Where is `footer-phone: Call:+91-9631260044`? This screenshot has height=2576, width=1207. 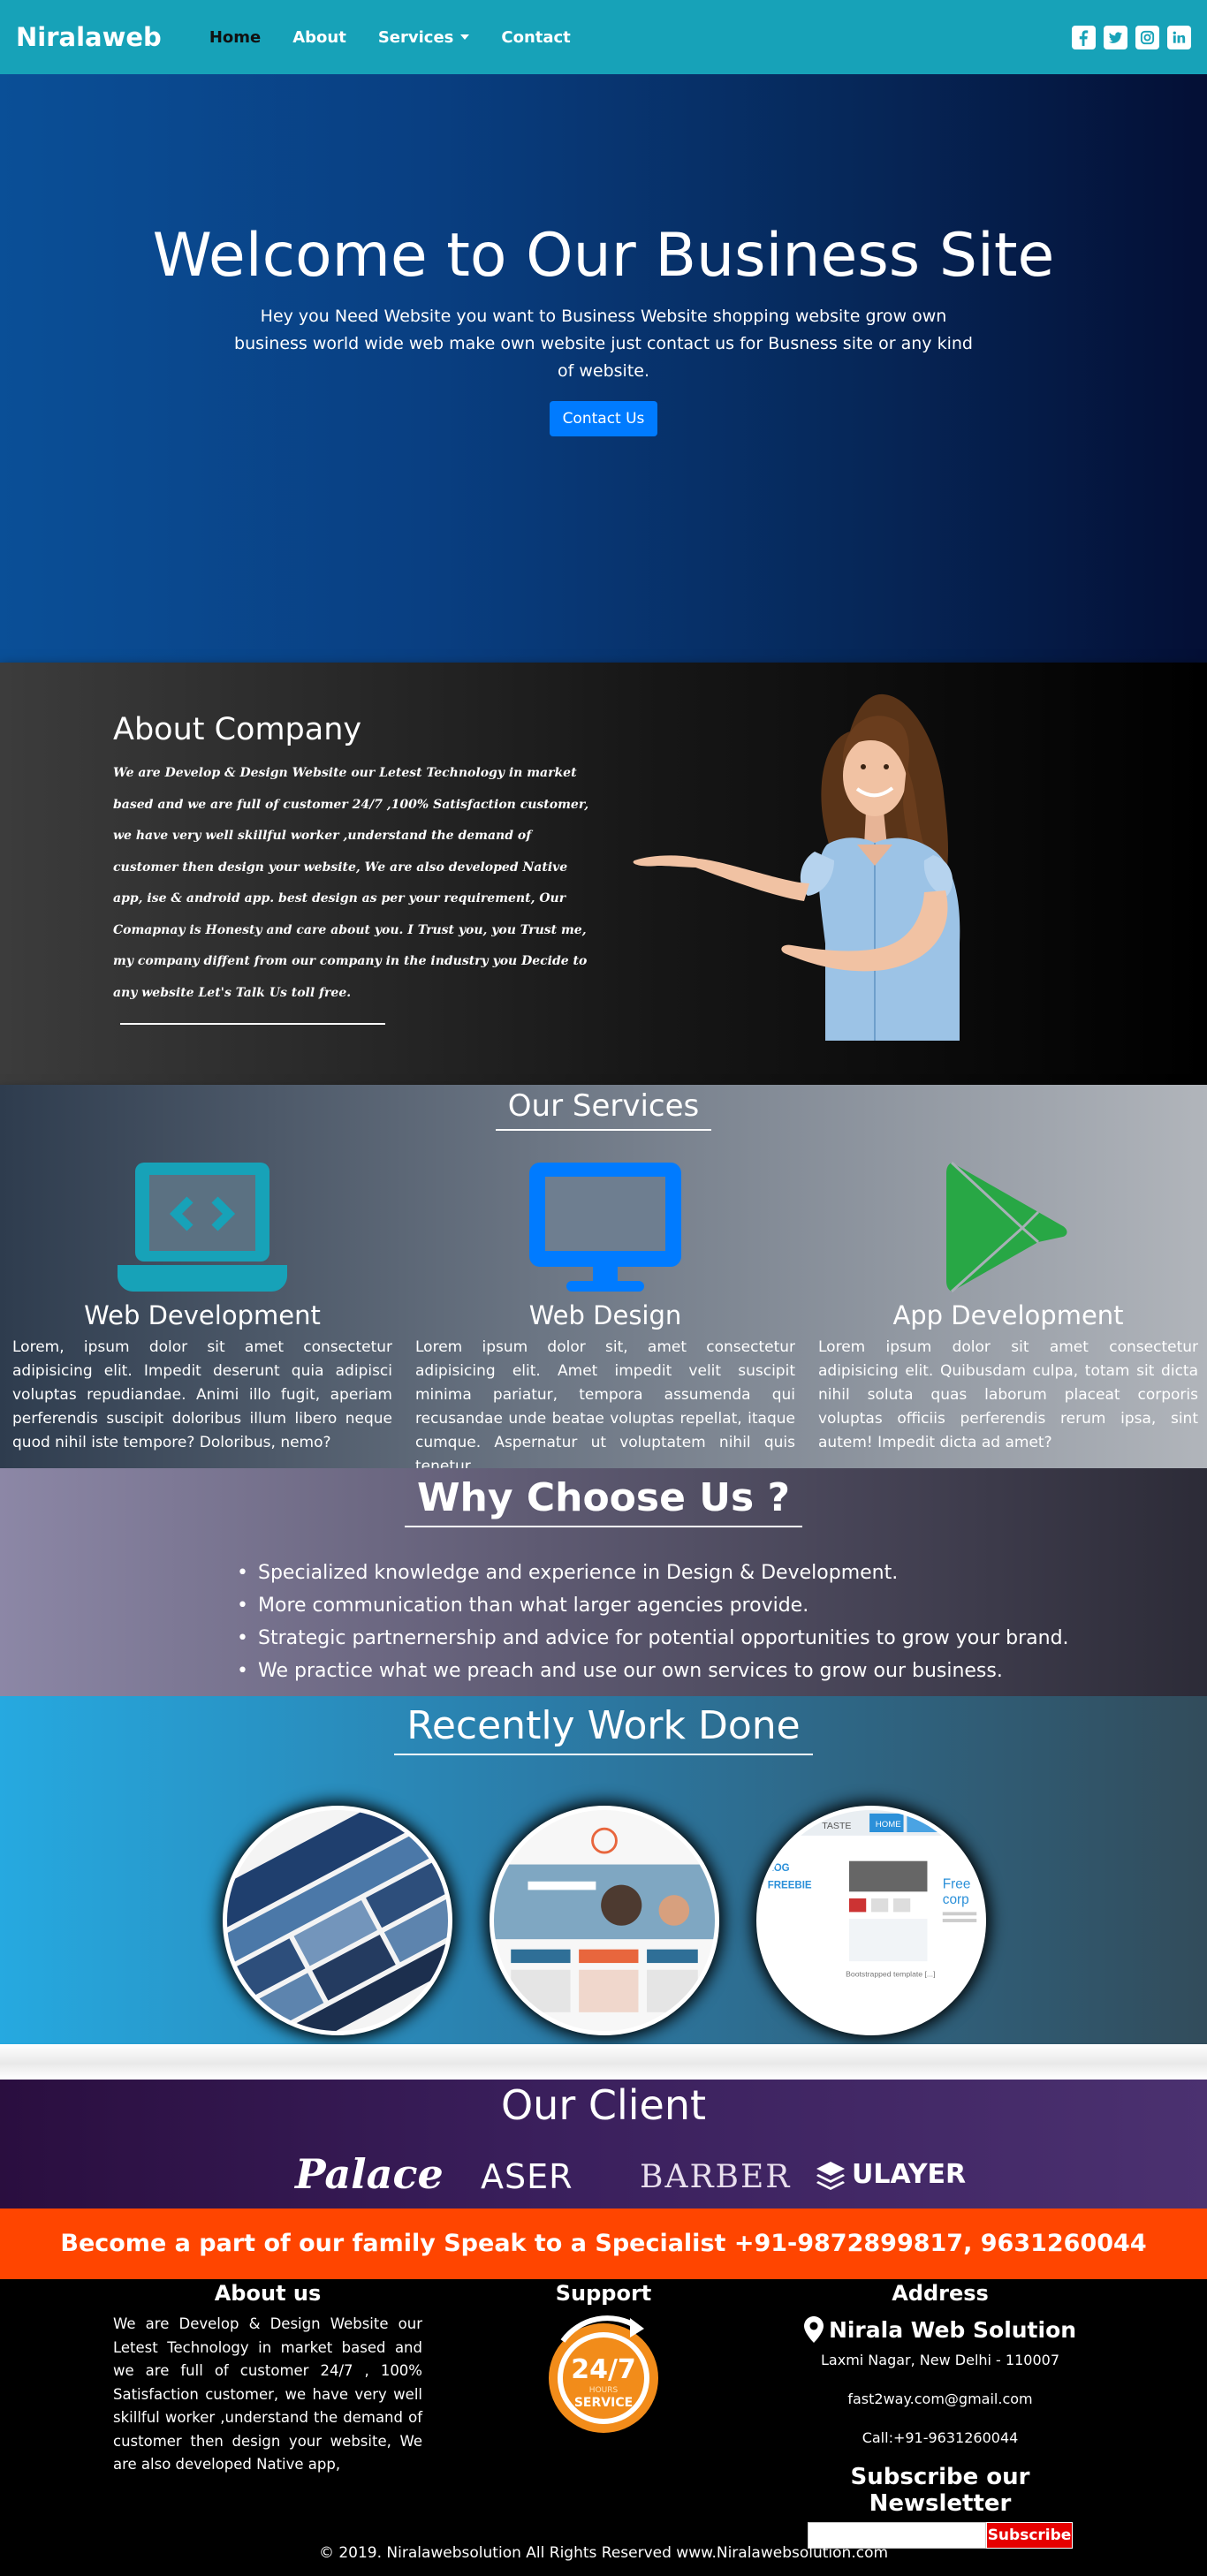
footer-phone: Call:+91-9631260044 is located at coordinates (940, 2438).